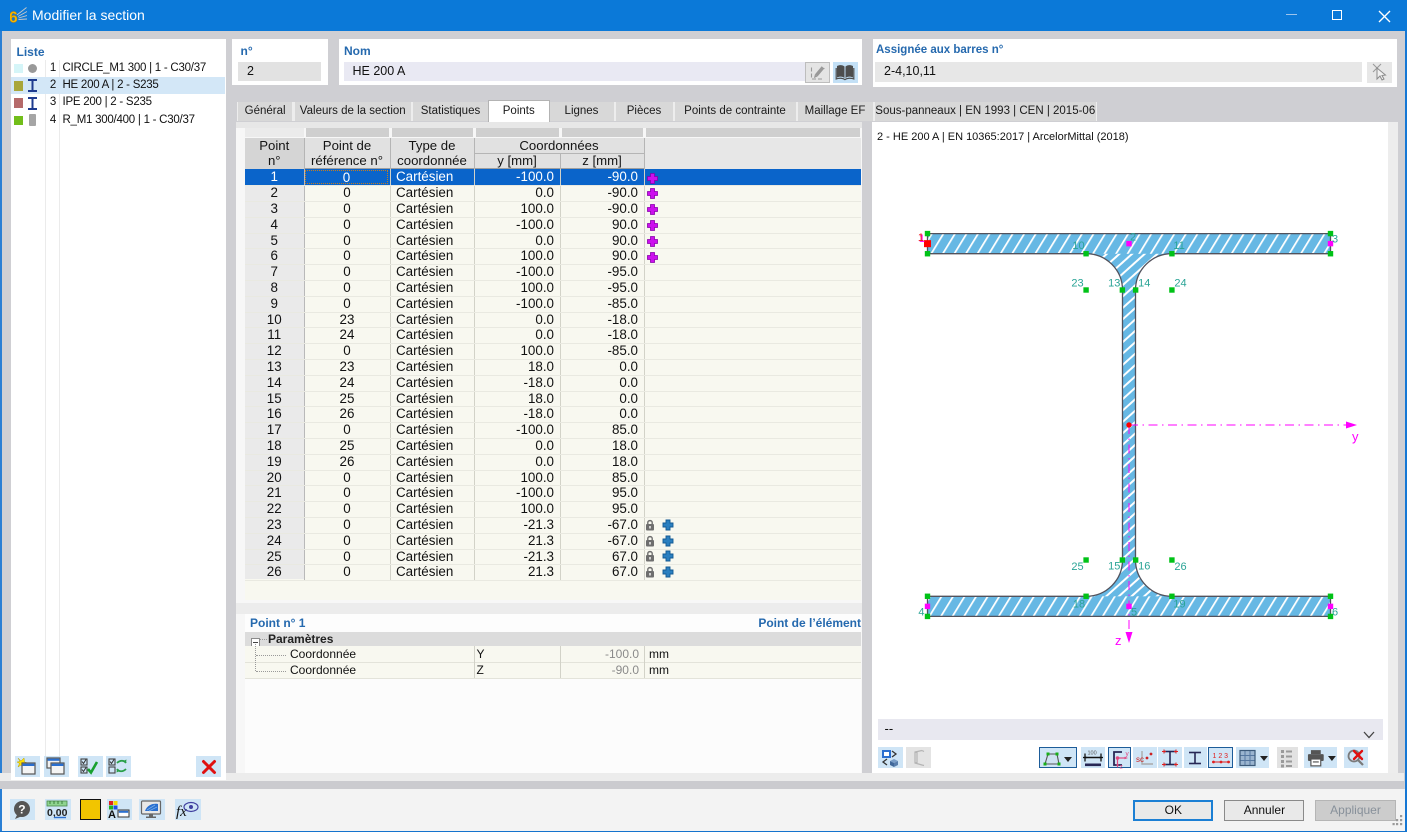 The width and height of the screenshot is (1407, 832). I want to click on svg-text: A, so click(112, 814).